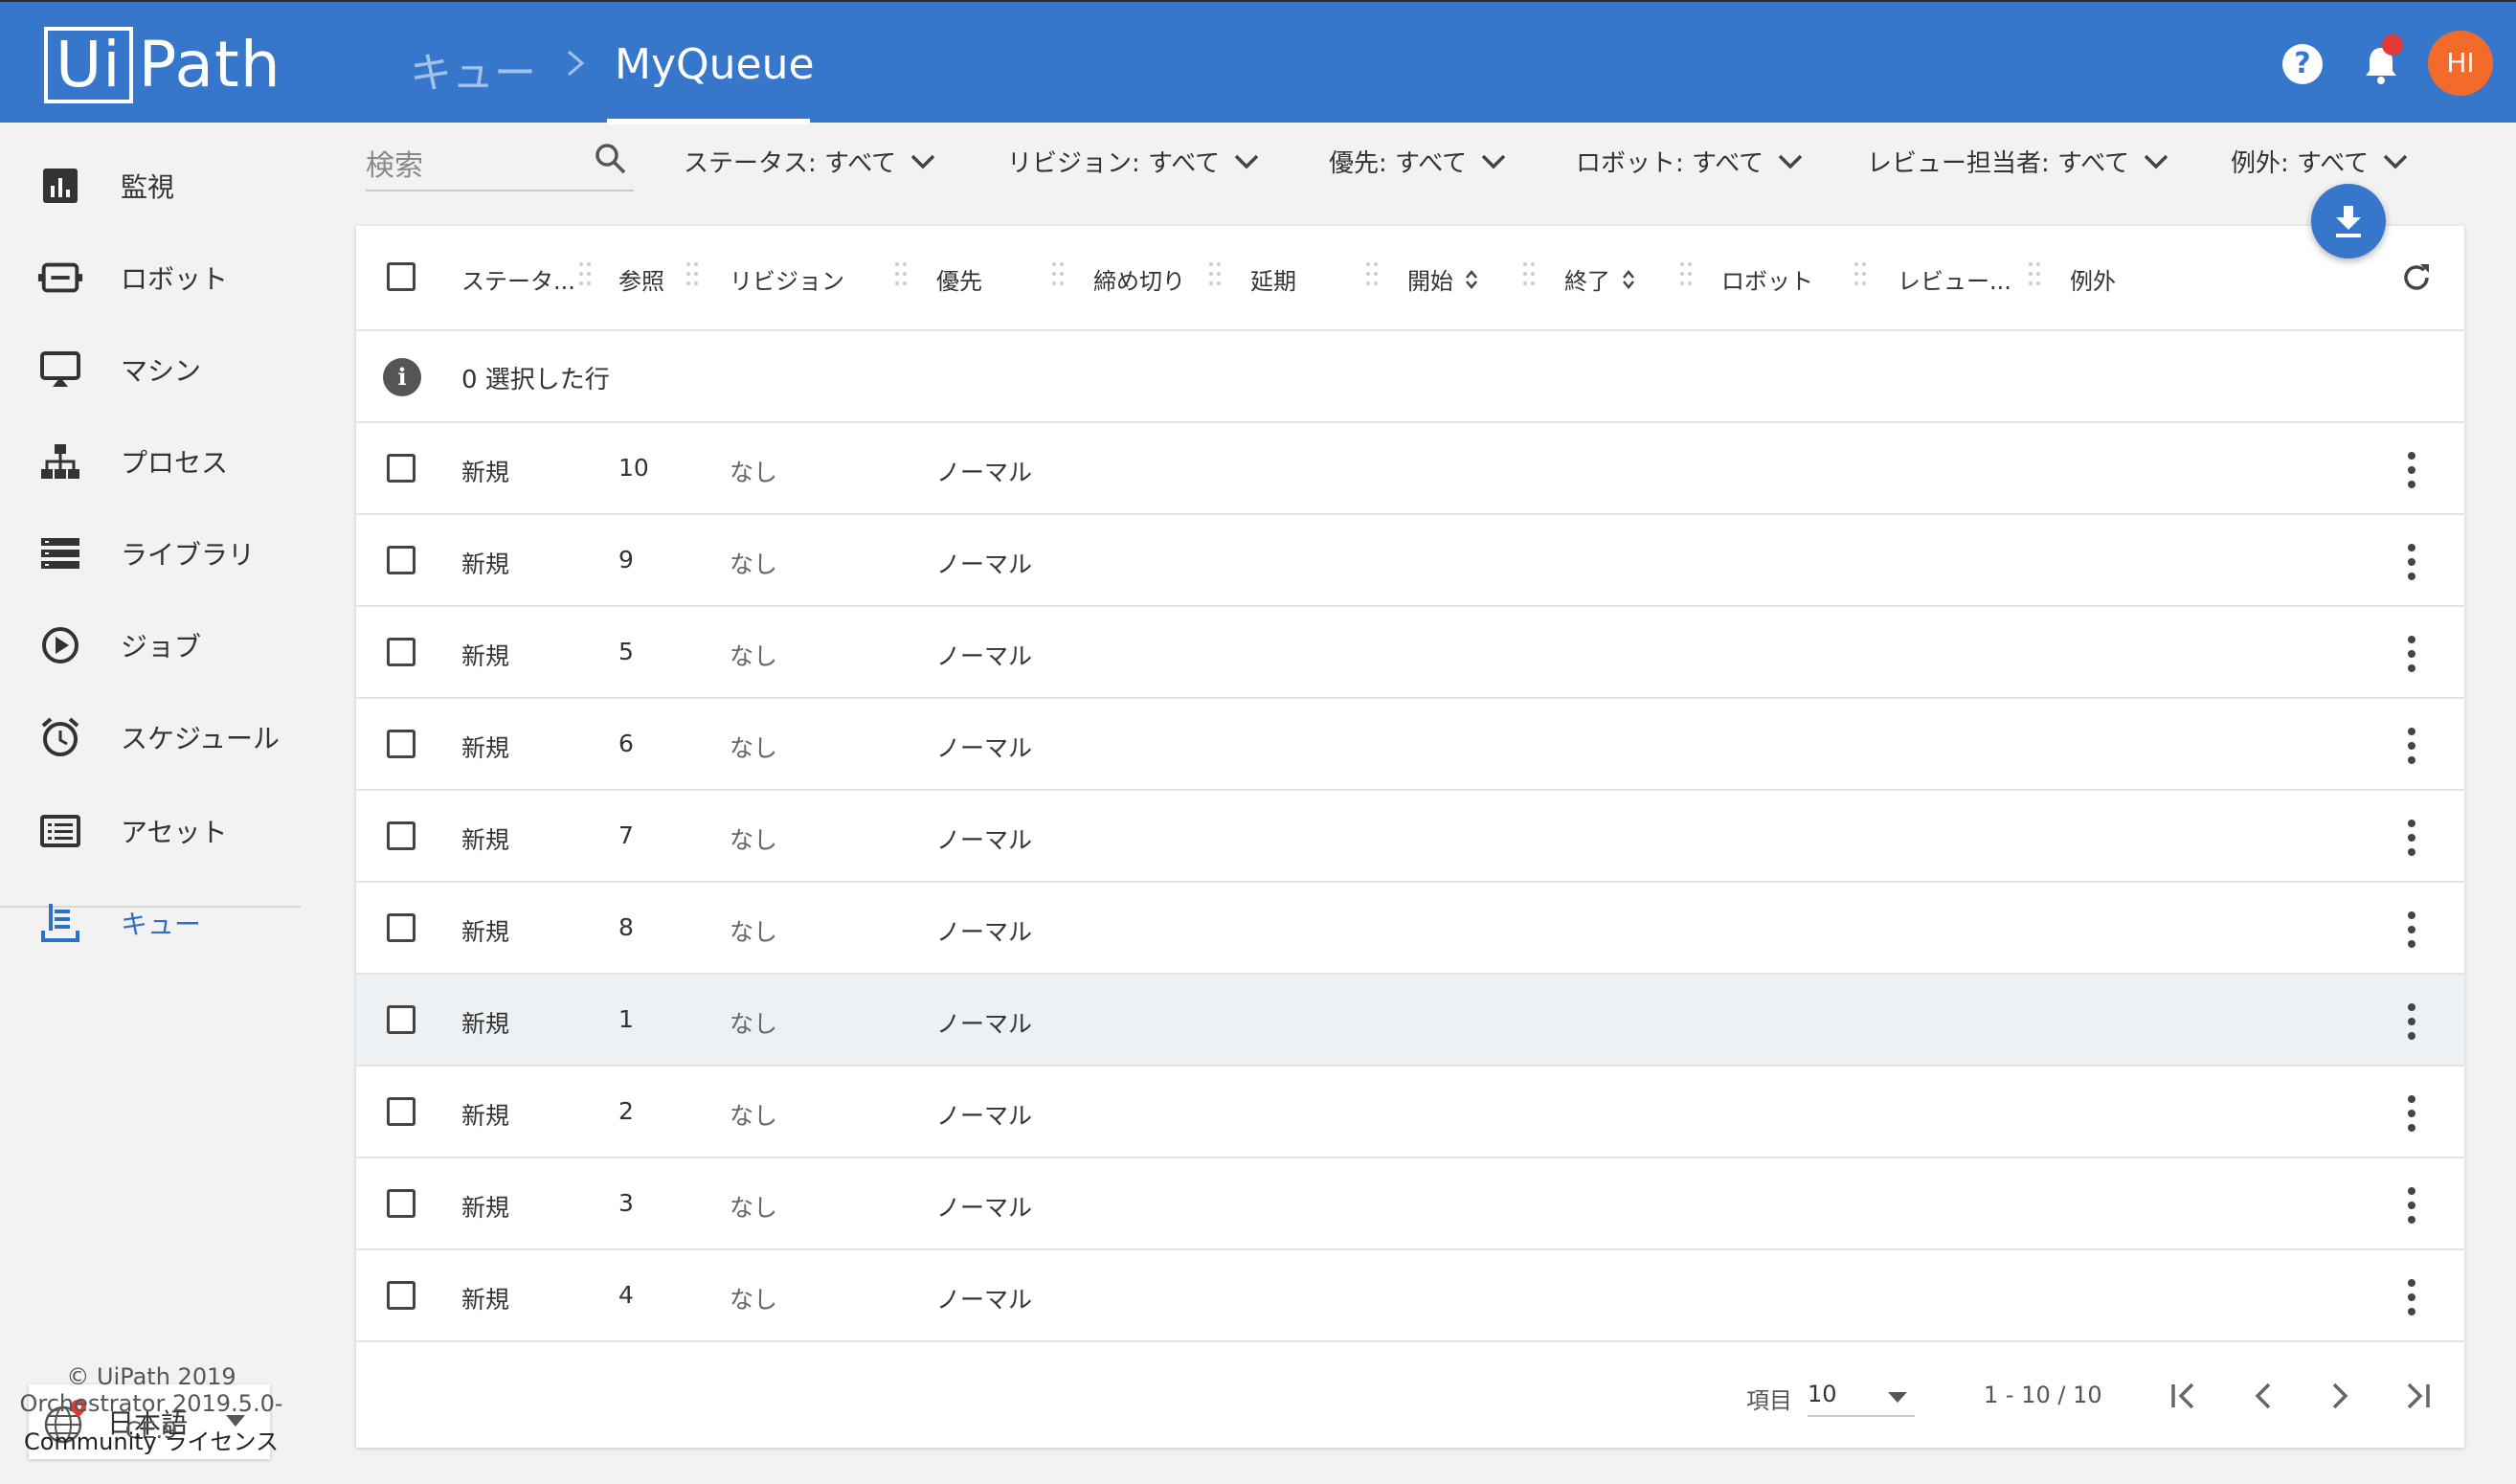 The image size is (2516, 1484). Describe the element at coordinates (626, 1019) in the screenshot. I see `cell-reference: 1` at that location.